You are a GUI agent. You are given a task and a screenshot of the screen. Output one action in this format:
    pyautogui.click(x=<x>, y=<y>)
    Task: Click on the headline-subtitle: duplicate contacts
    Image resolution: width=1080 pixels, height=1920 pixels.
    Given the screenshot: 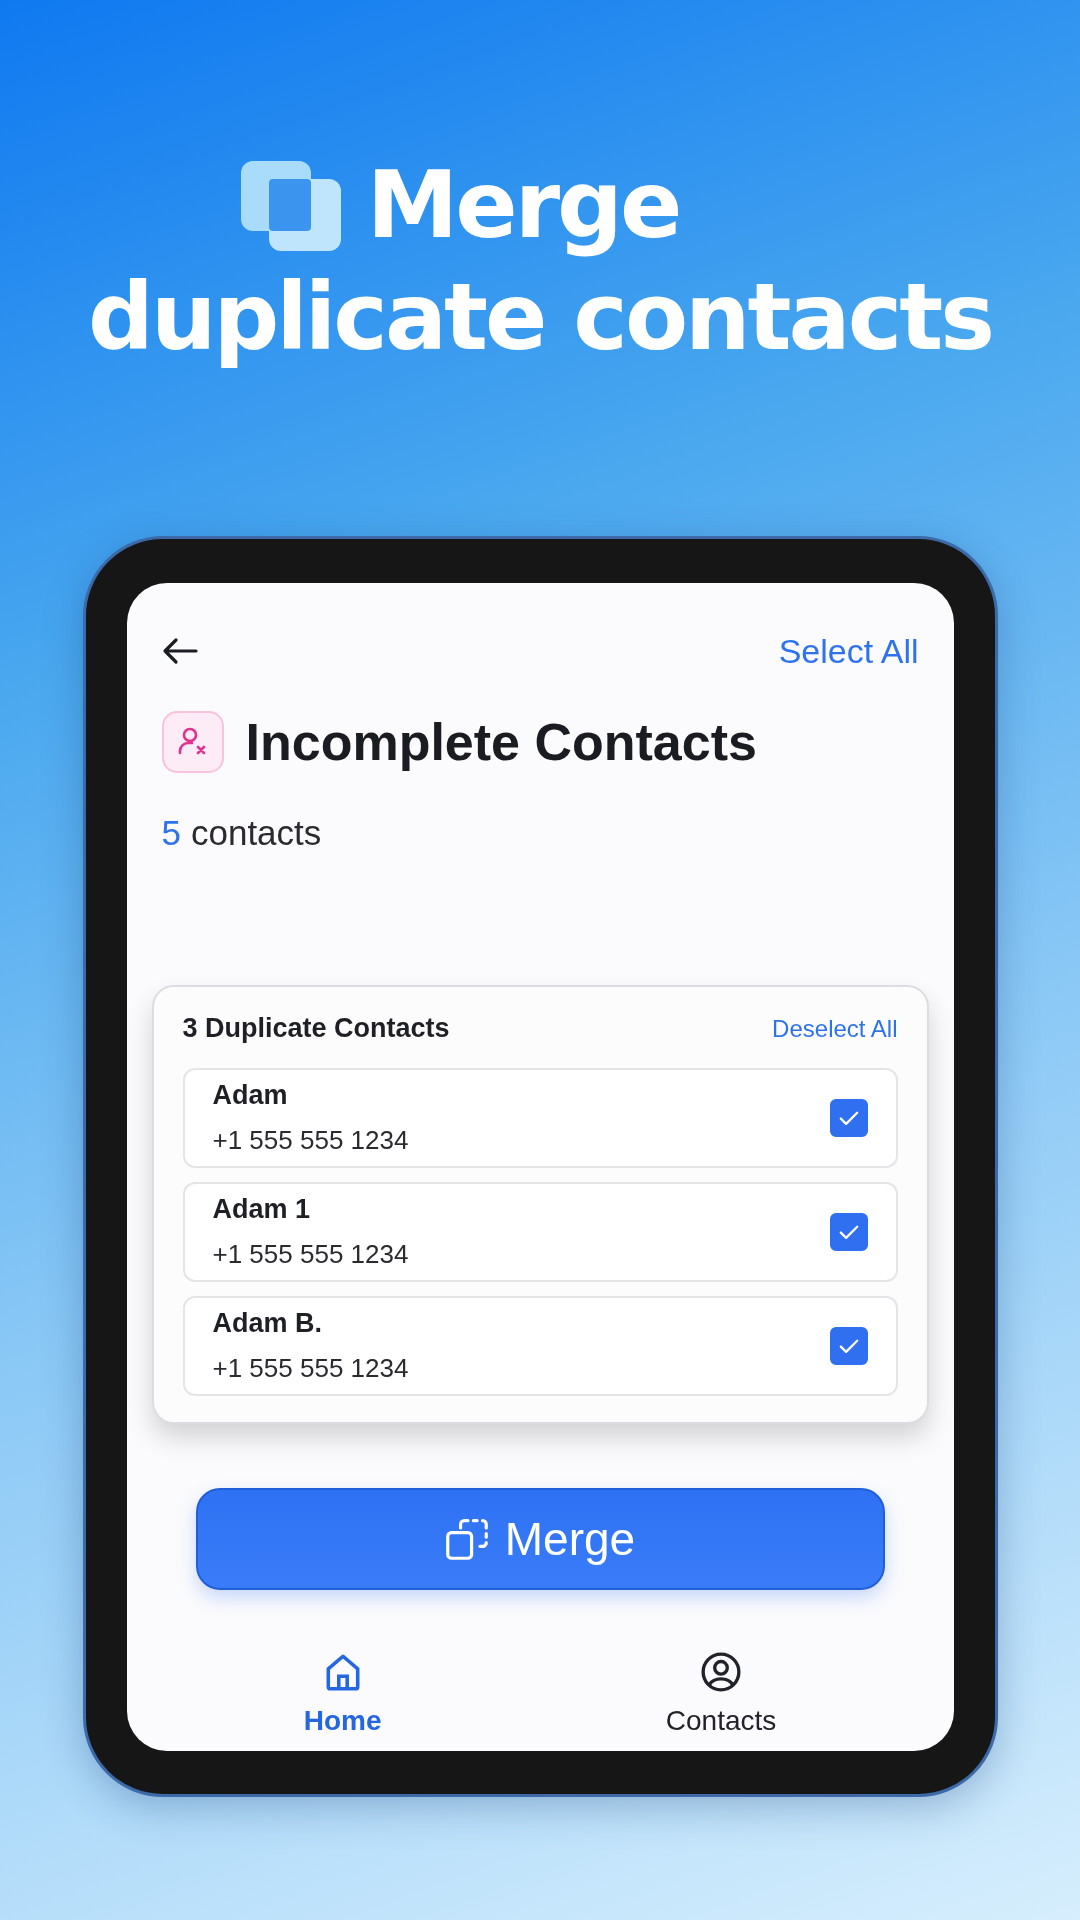 What is the action you would take?
    pyautogui.click(x=540, y=318)
    